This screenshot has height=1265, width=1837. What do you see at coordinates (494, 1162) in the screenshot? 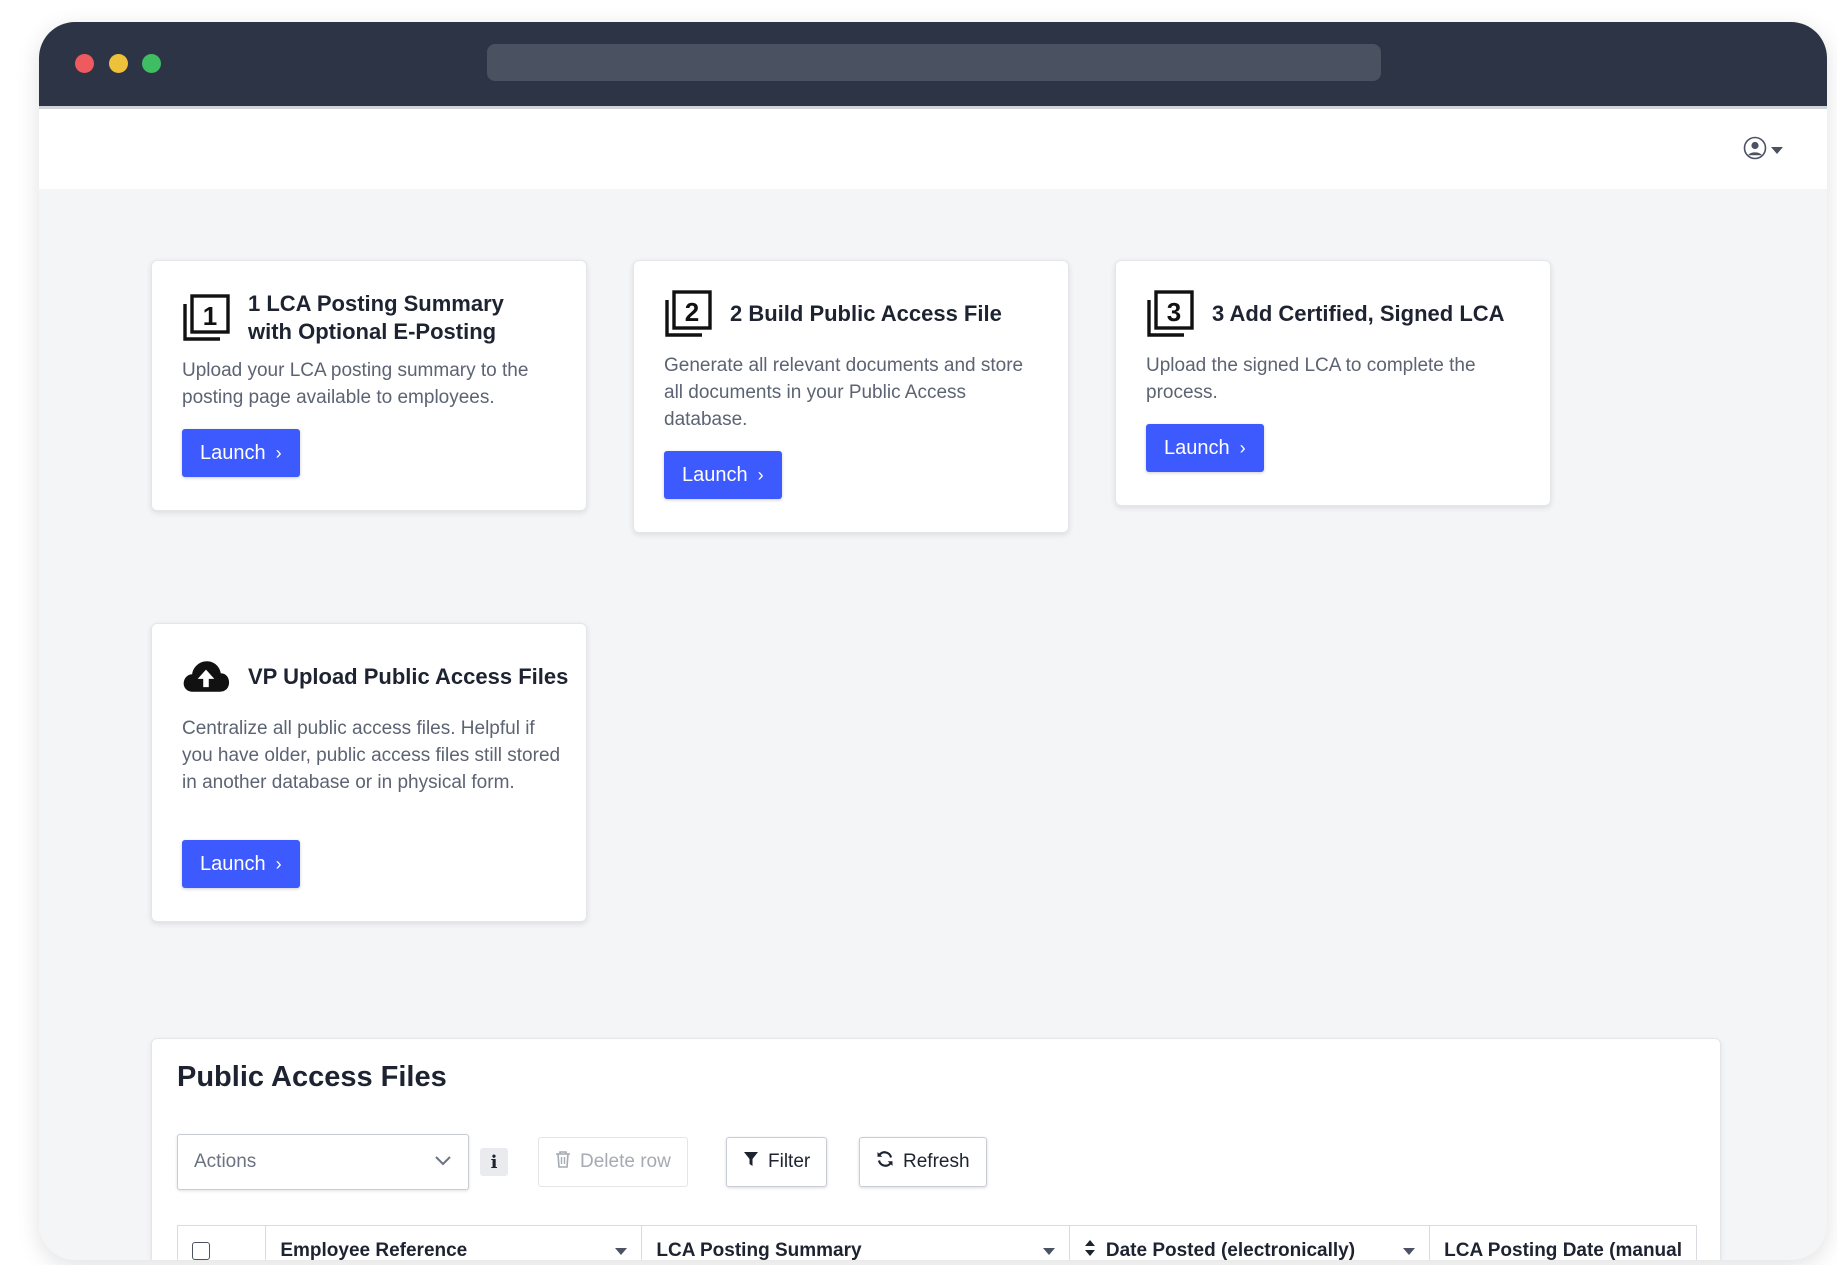
I see `info-button: i` at bounding box center [494, 1162].